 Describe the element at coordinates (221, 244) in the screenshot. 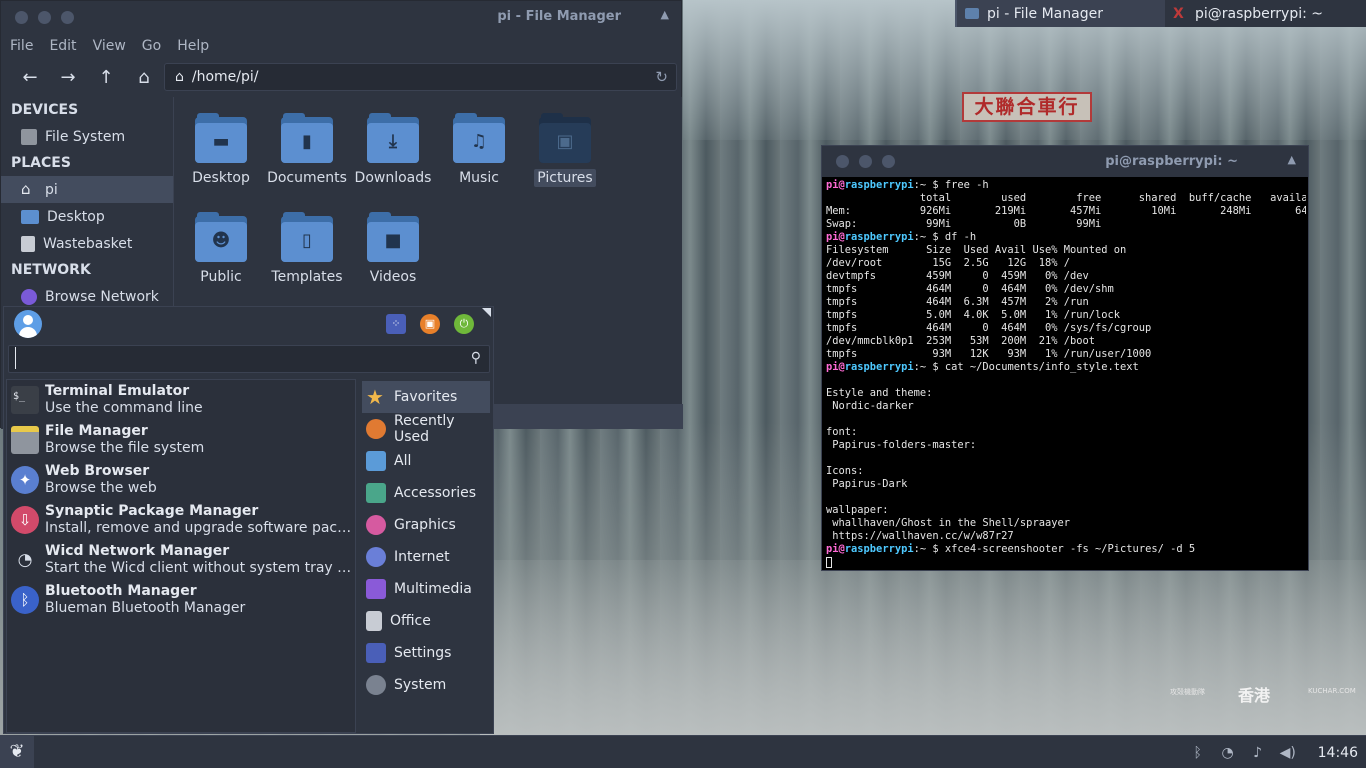

I see `folder-public: ☻ Public` at that location.